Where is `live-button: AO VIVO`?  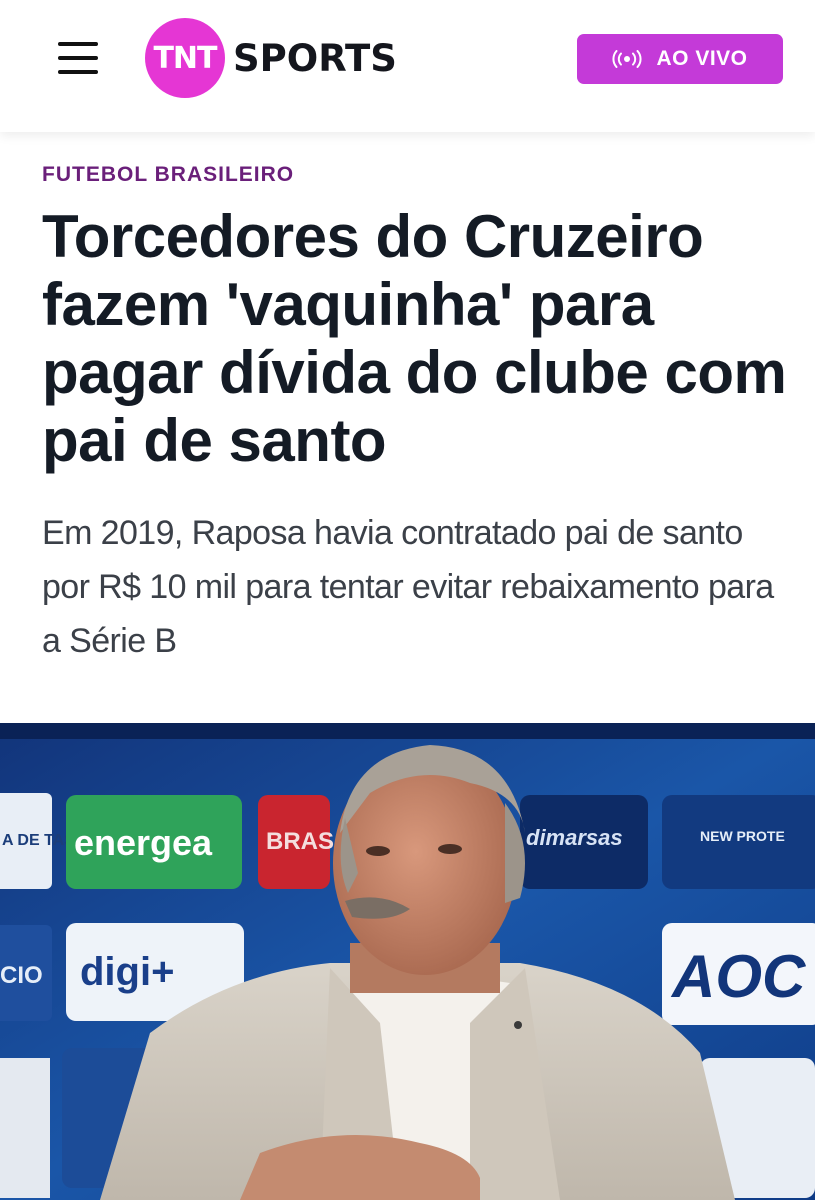
live-button: AO VIVO is located at coordinates (680, 59).